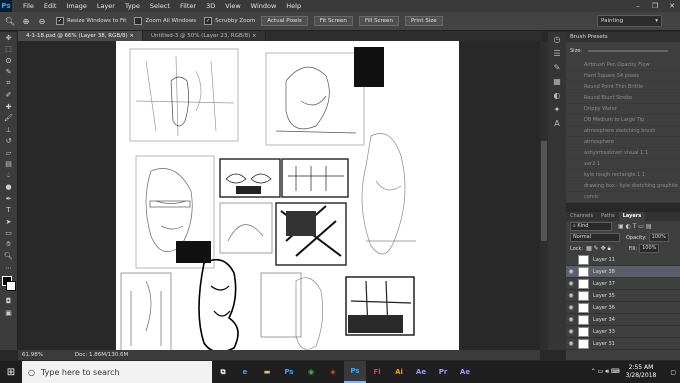 The width and height of the screenshot is (680, 383). What do you see at coordinates (623, 109) in the screenshot?
I see `brush-preset-item: Drippy Water` at bounding box center [623, 109].